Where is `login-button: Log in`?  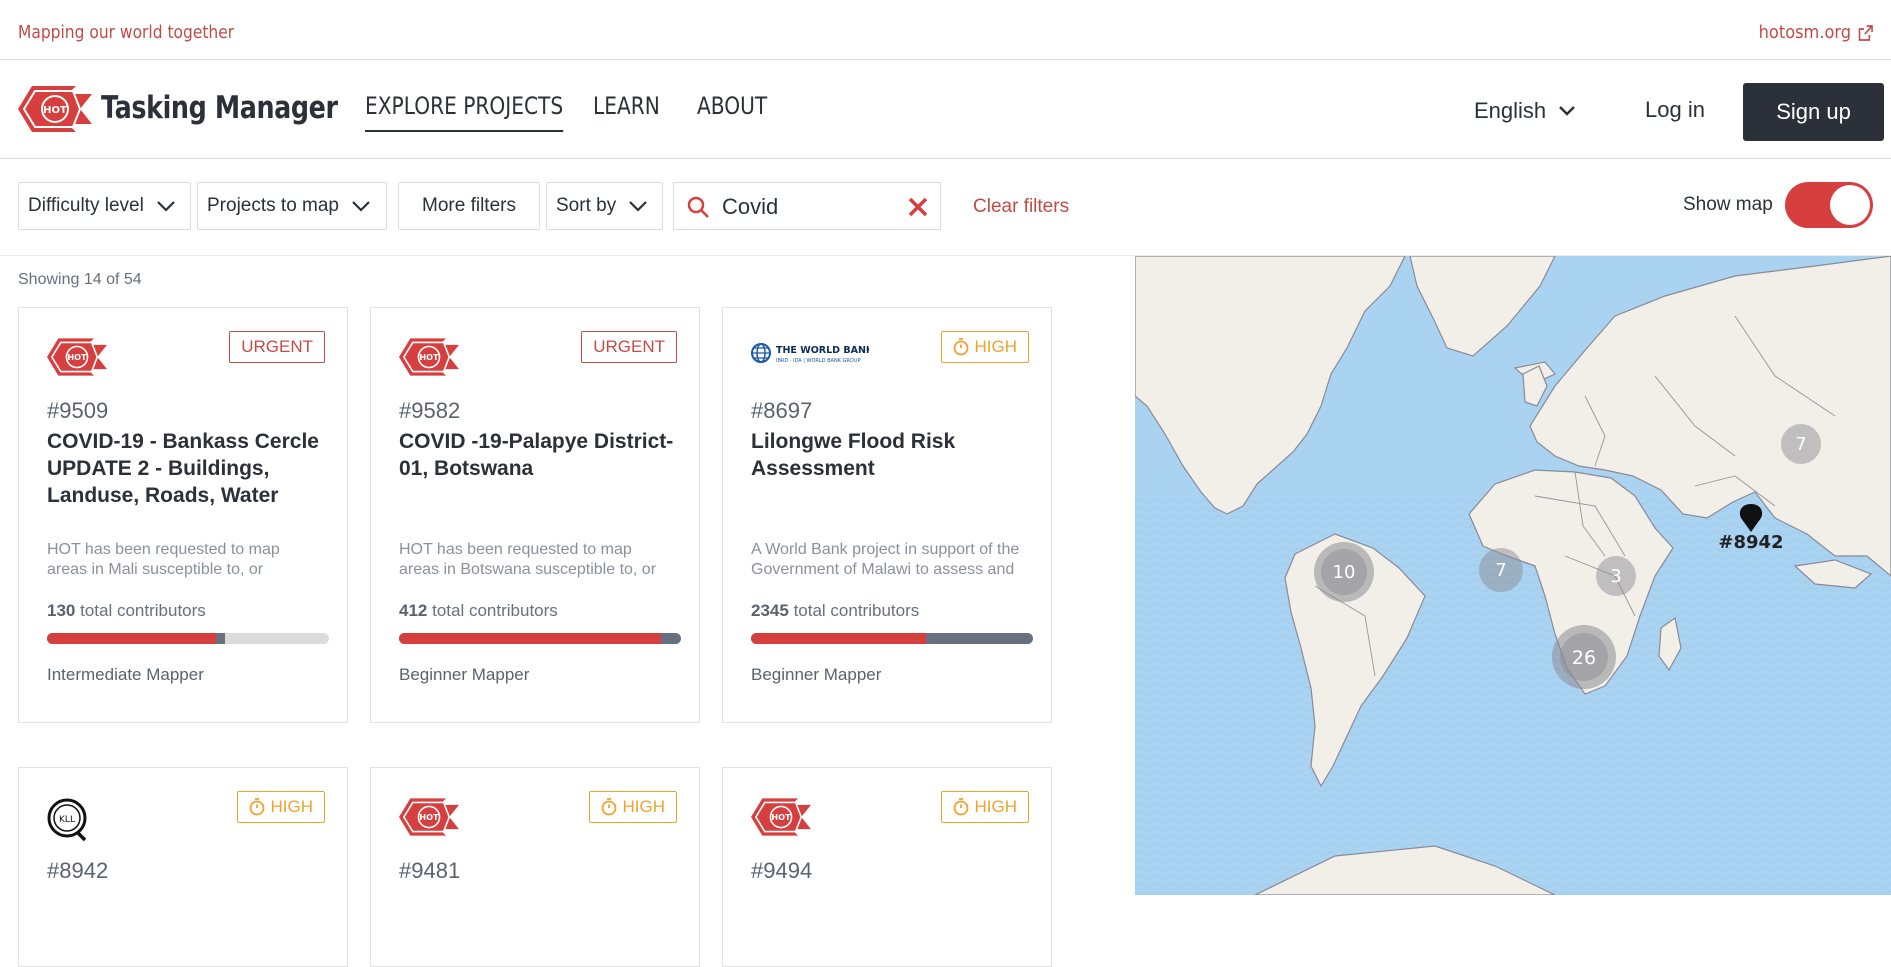
login-button: Log in is located at coordinates (1675, 110).